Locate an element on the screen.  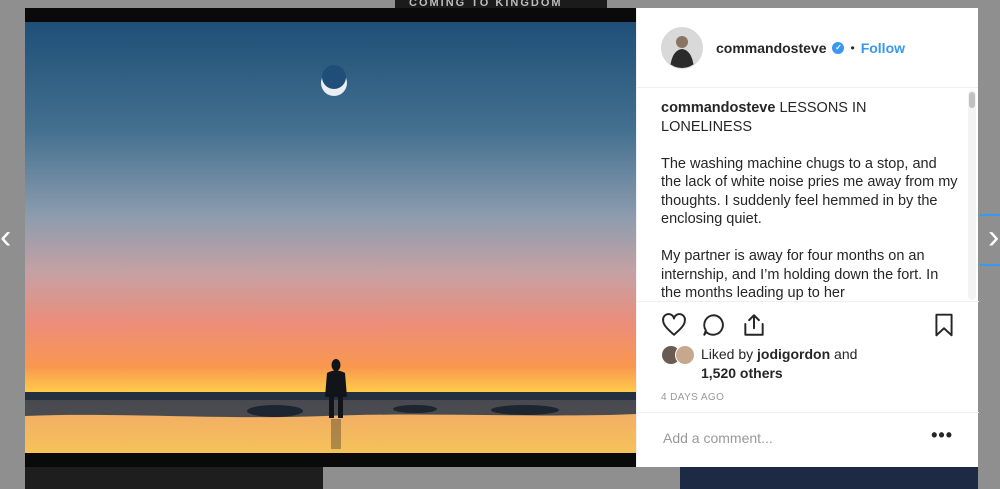
username-link: commandosteve is located at coordinates (771, 48).